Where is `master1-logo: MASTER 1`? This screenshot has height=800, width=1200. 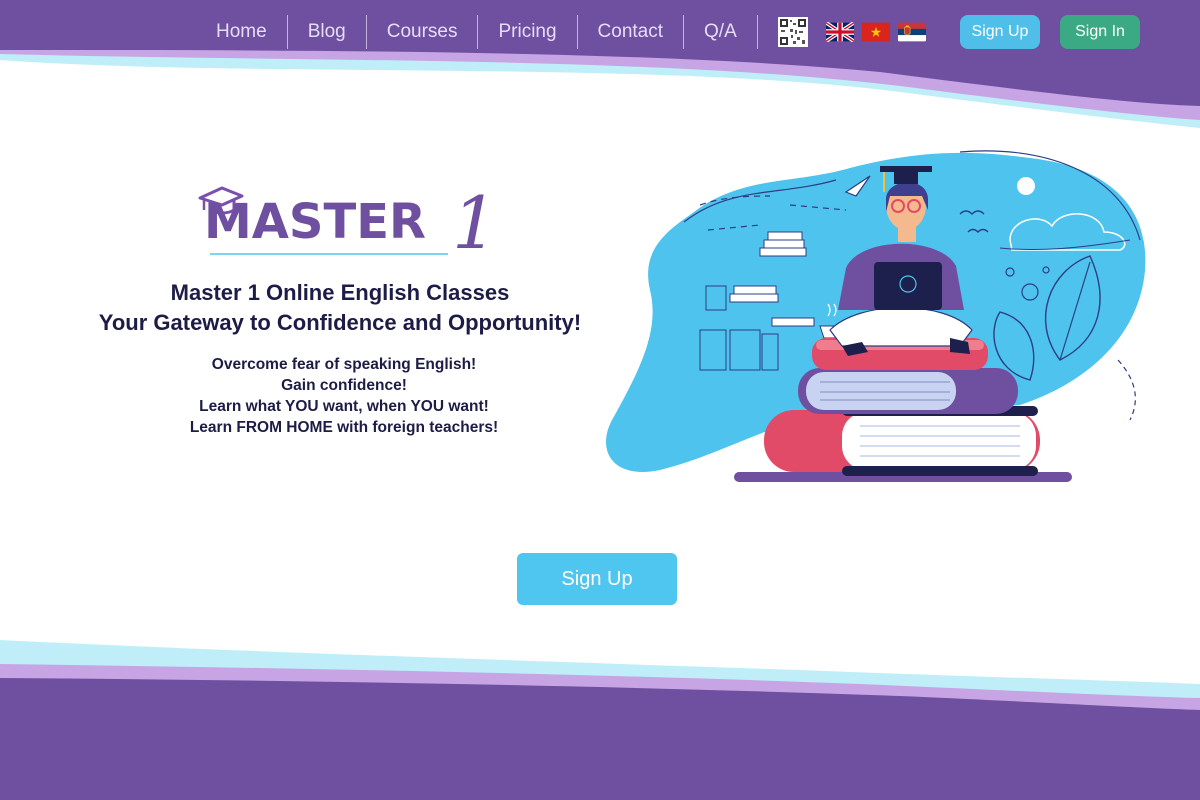 master1-logo: MASTER 1 is located at coordinates (347, 223).